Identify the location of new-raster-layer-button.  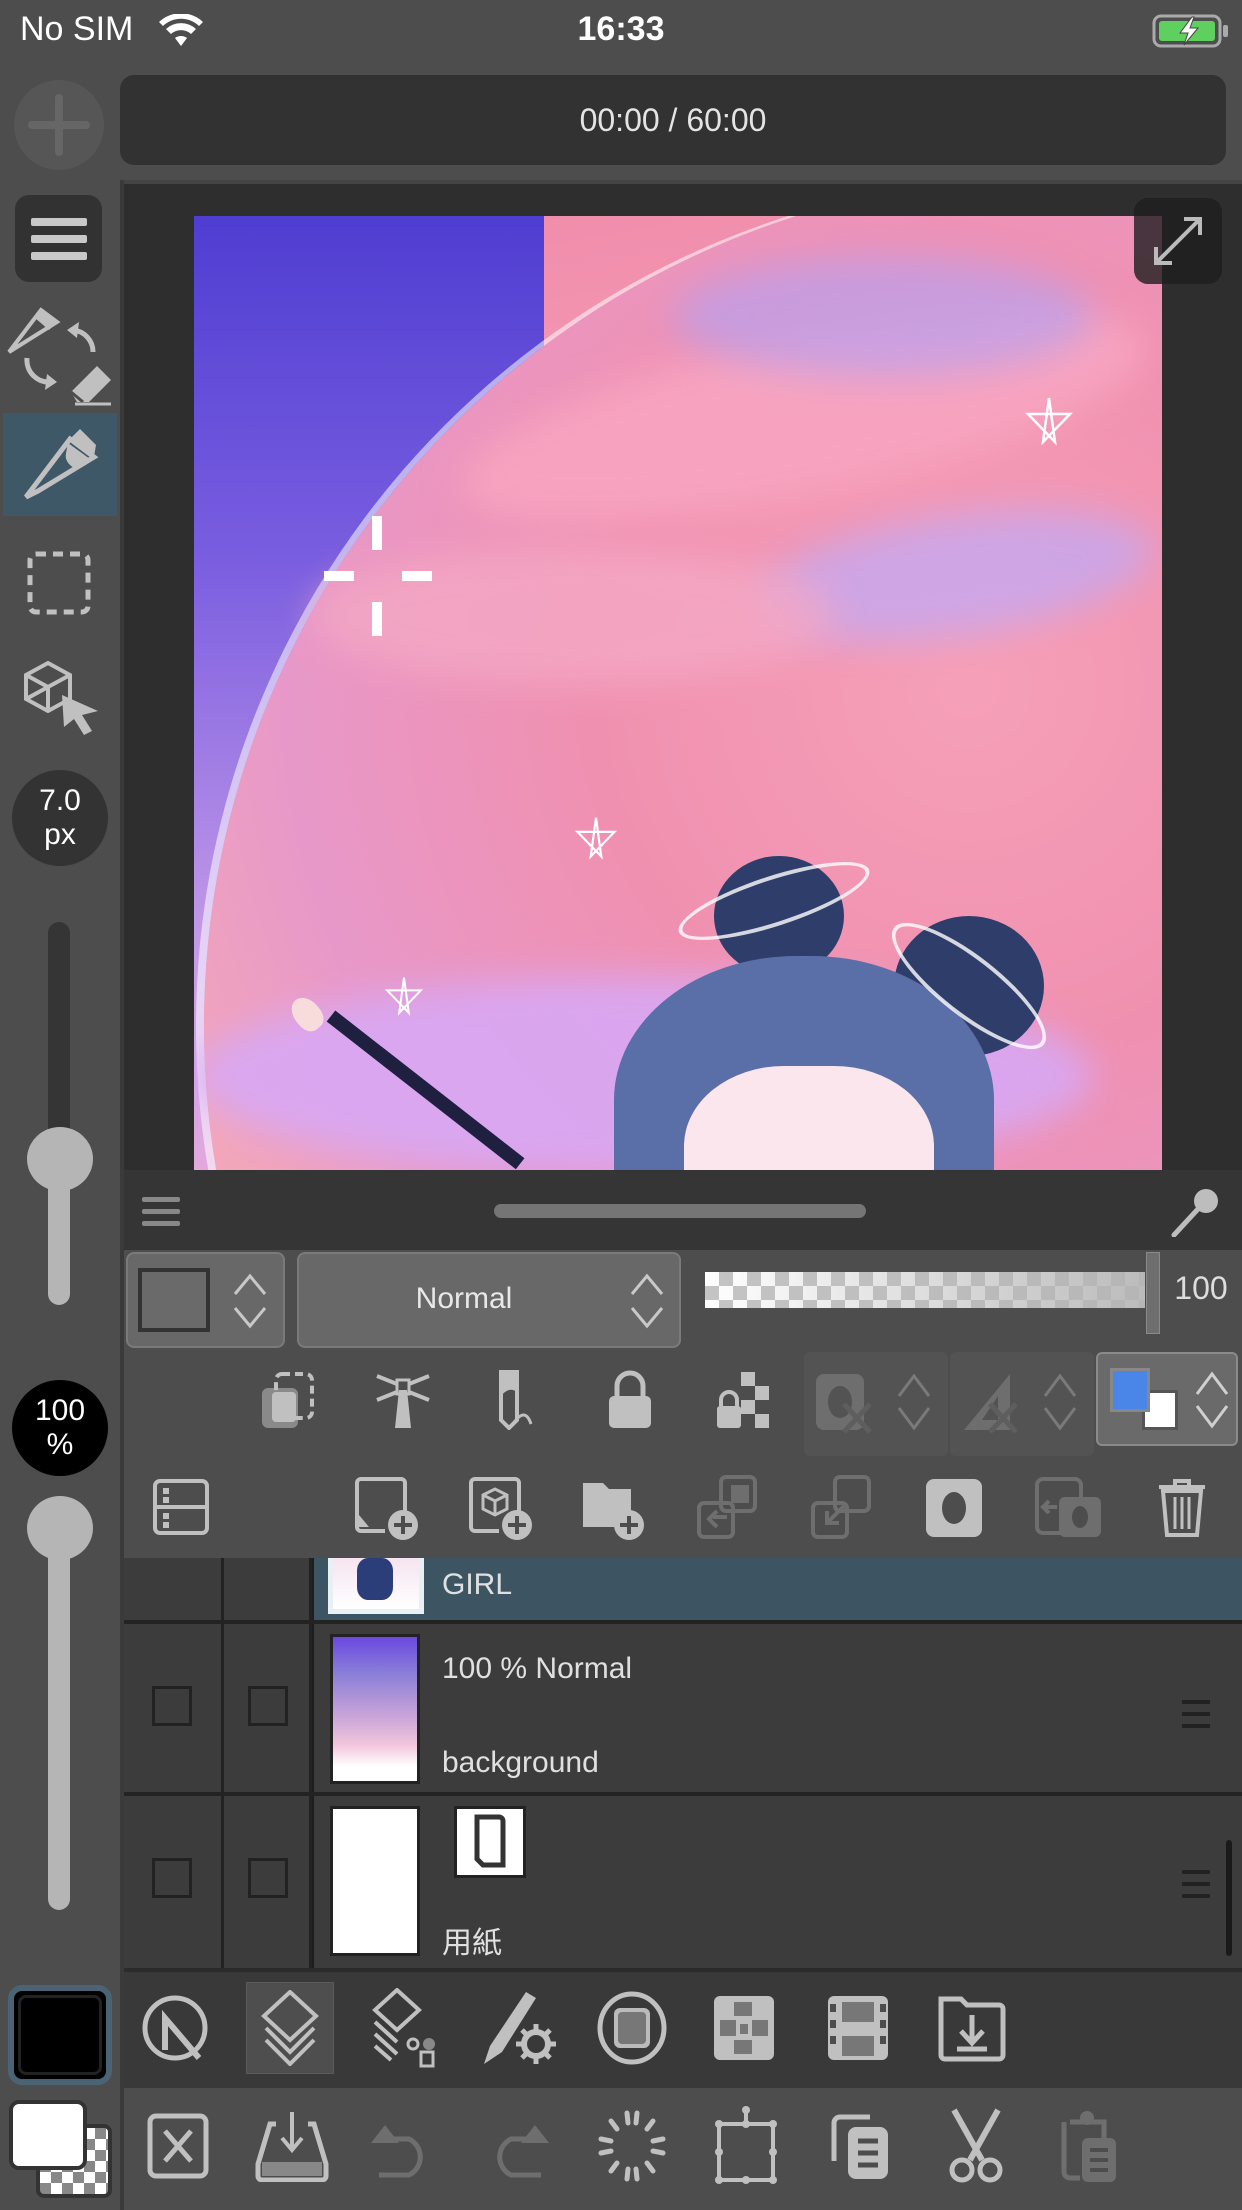
(388, 1508).